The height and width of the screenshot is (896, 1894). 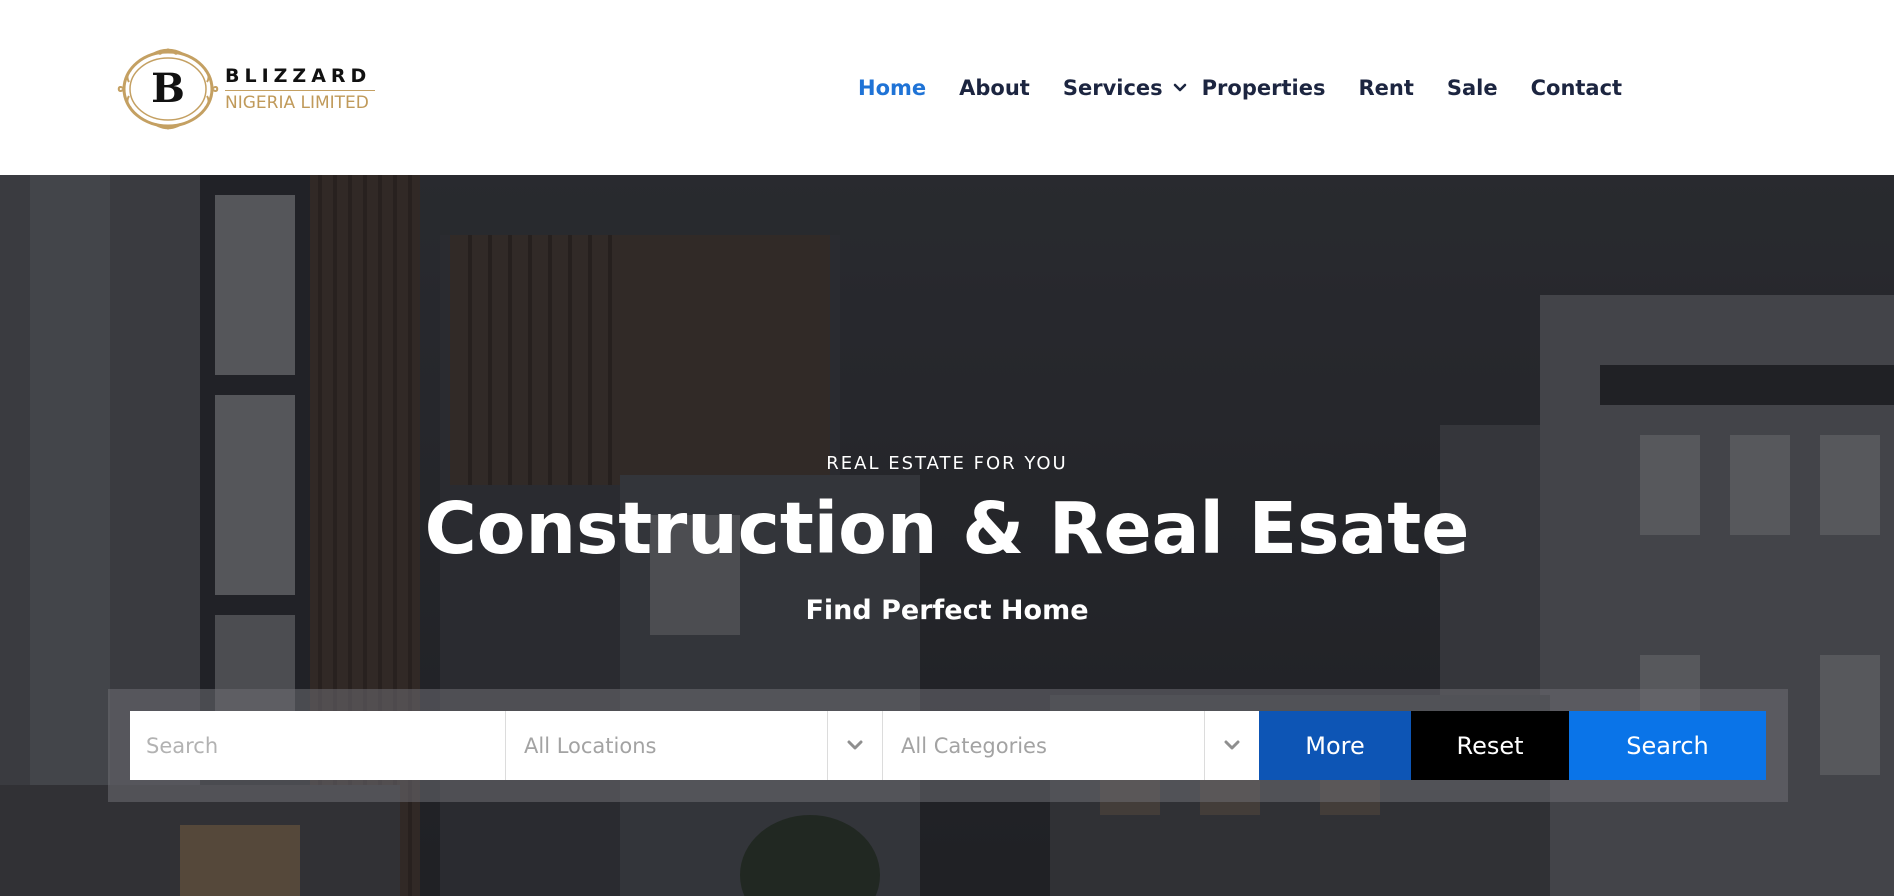 What do you see at coordinates (247, 89) in the screenshot?
I see `brand-logo: B BLIZZARD NIGERIA LIMITED` at bounding box center [247, 89].